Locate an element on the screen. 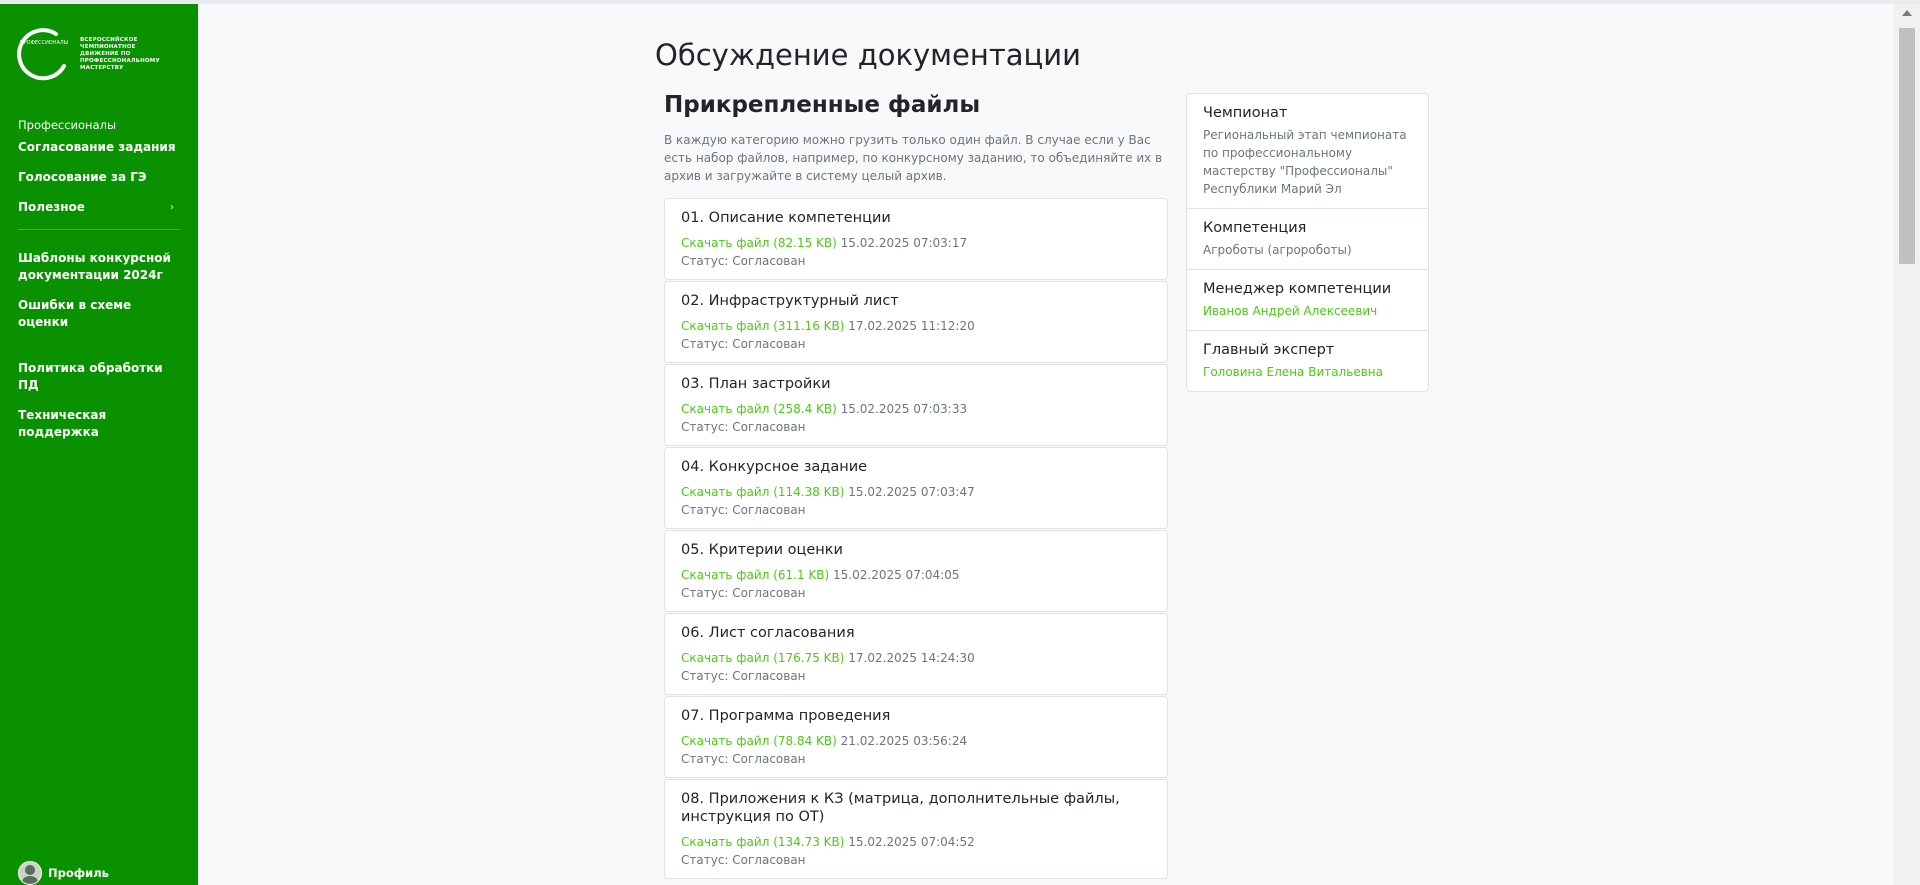 The width and height of the screenshot is (1920, 885). file-title: 06. Лист согласования is located at coordinates (768, 633).